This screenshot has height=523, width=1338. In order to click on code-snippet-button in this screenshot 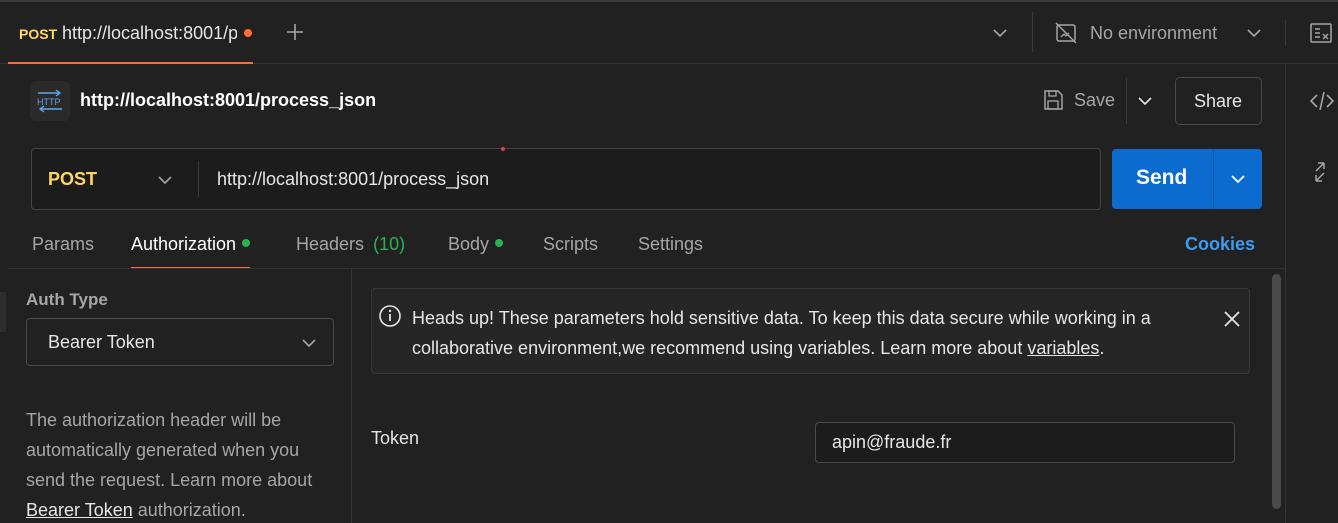, I will do `click(1322, 101)`.